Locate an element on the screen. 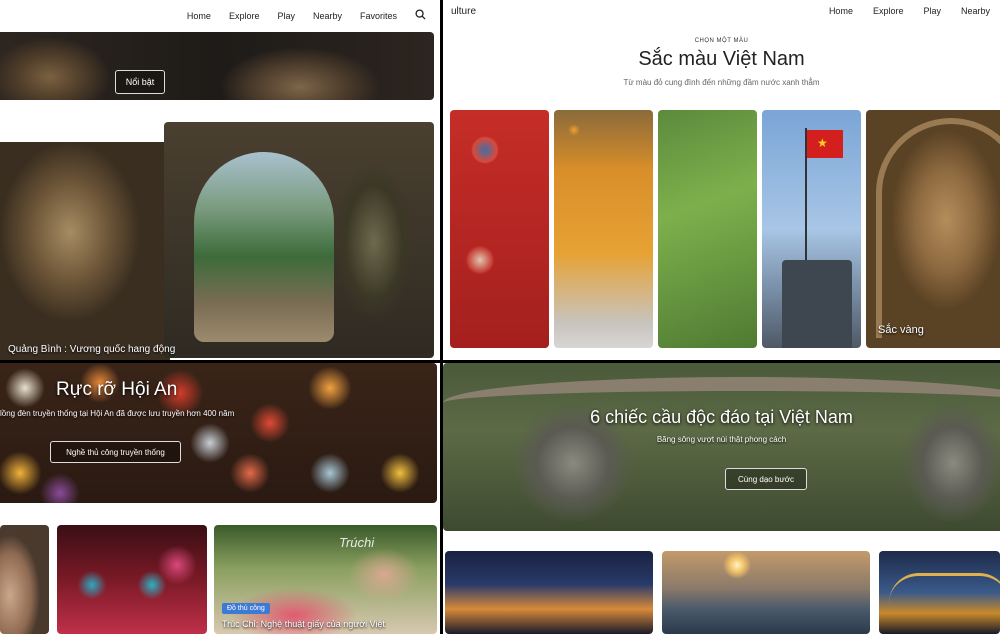  walk-button: Cùng dạo bước is located at coordinates (766, 479).